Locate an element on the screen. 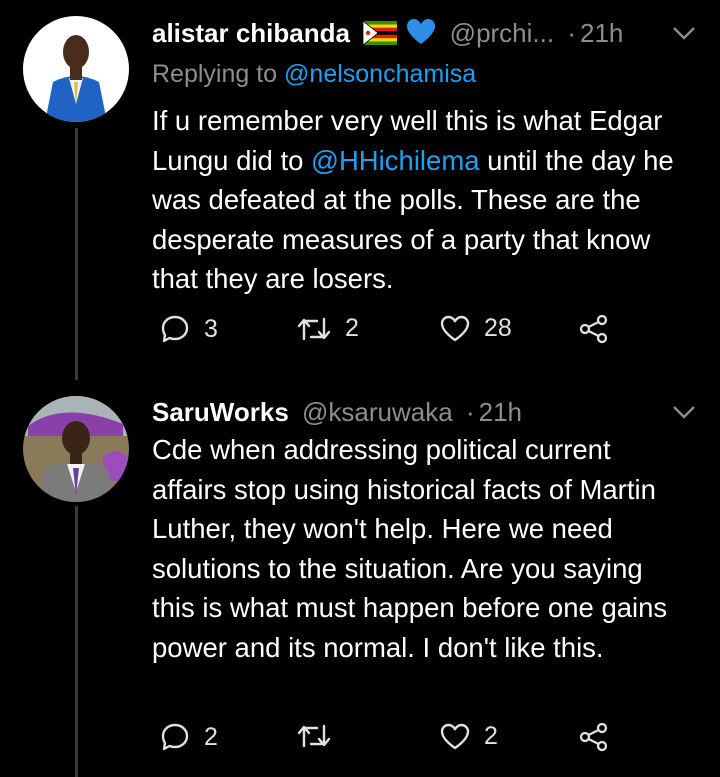  like-button: 2 is located at coordinates (469, 736).